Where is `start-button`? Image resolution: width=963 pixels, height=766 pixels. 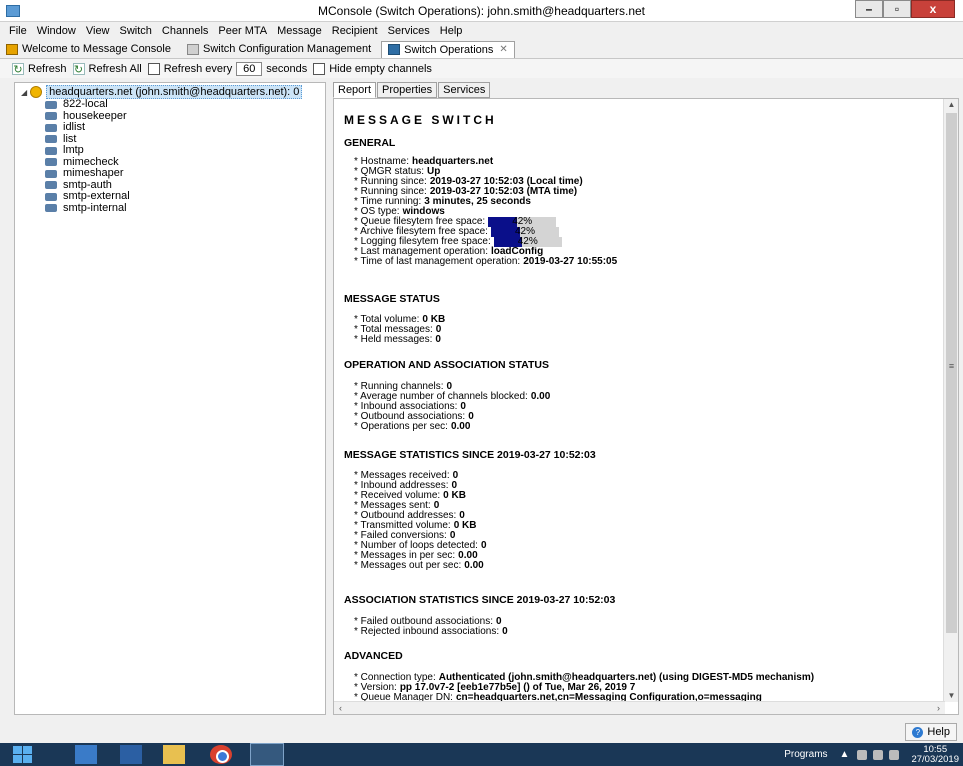 start-button is located at coordinates (23, 754).